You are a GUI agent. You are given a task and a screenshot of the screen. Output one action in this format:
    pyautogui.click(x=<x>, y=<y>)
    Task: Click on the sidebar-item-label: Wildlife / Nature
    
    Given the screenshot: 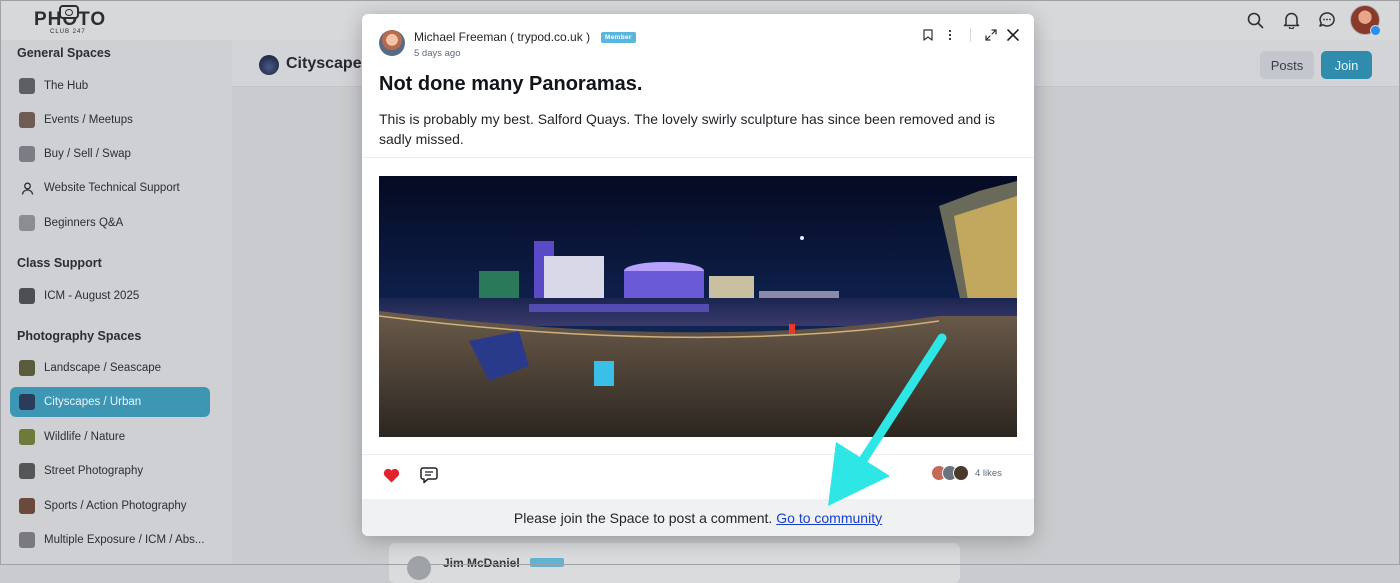 What is the action you would take?
    pyautogui.click(x=85, y=437)
    